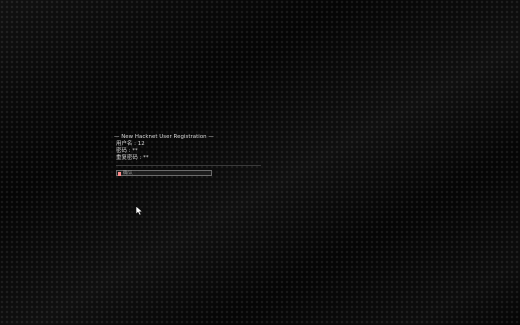 Image resolution: width=520 pixels, height=325 pixels. What do you see at coordinates (135, 151) in the screenshot?
I see `password-value: **` at bounding box center [135, 151].